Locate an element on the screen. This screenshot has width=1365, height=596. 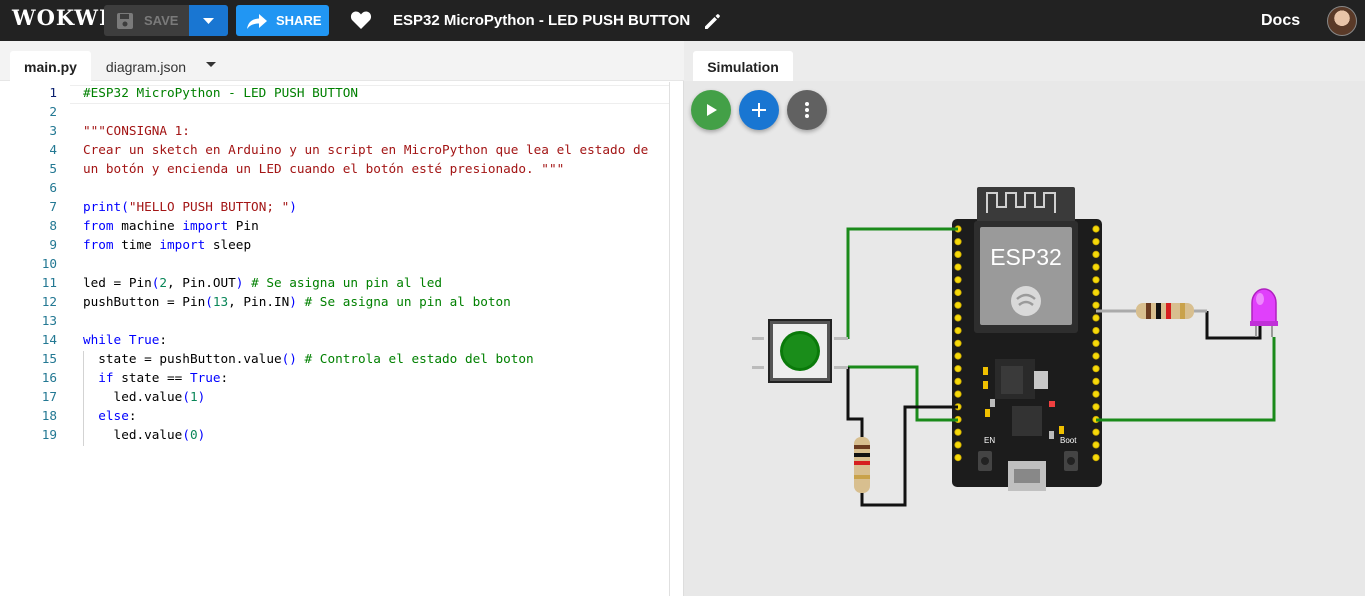
code-line: 14 while True: is located at coordinates (335, 341).